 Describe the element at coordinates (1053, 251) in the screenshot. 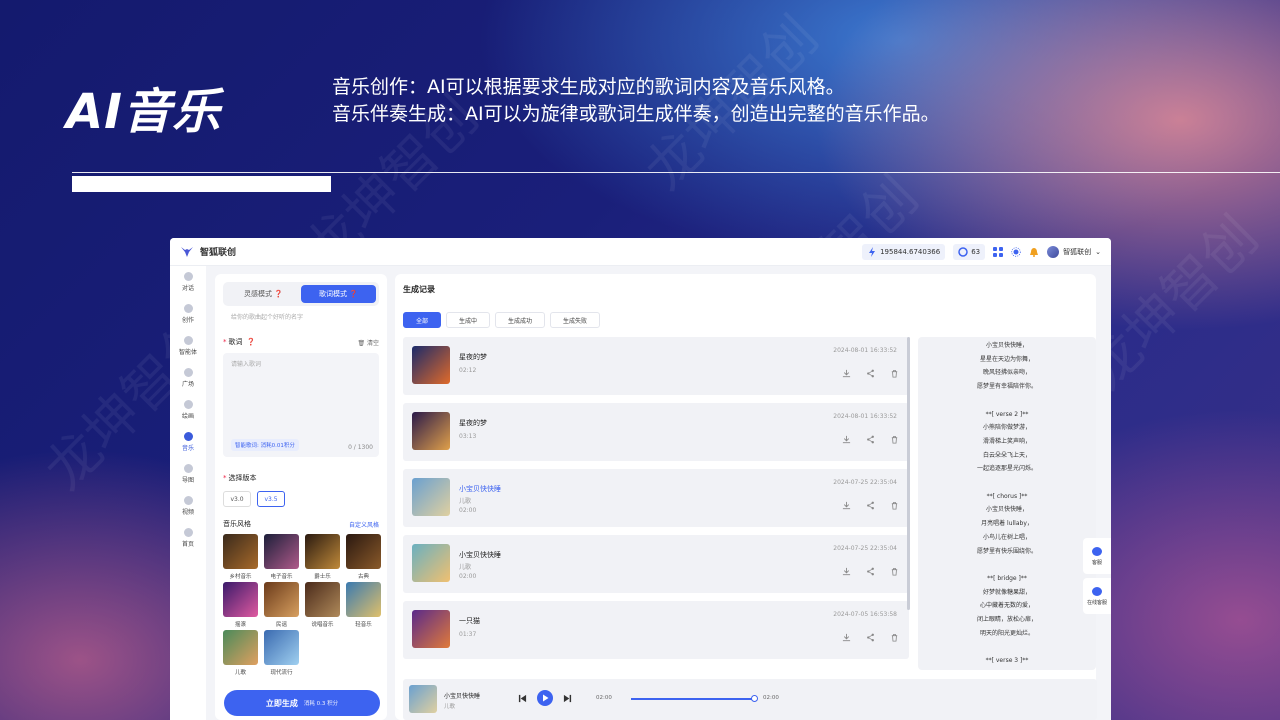

I see `avatar` at that location.